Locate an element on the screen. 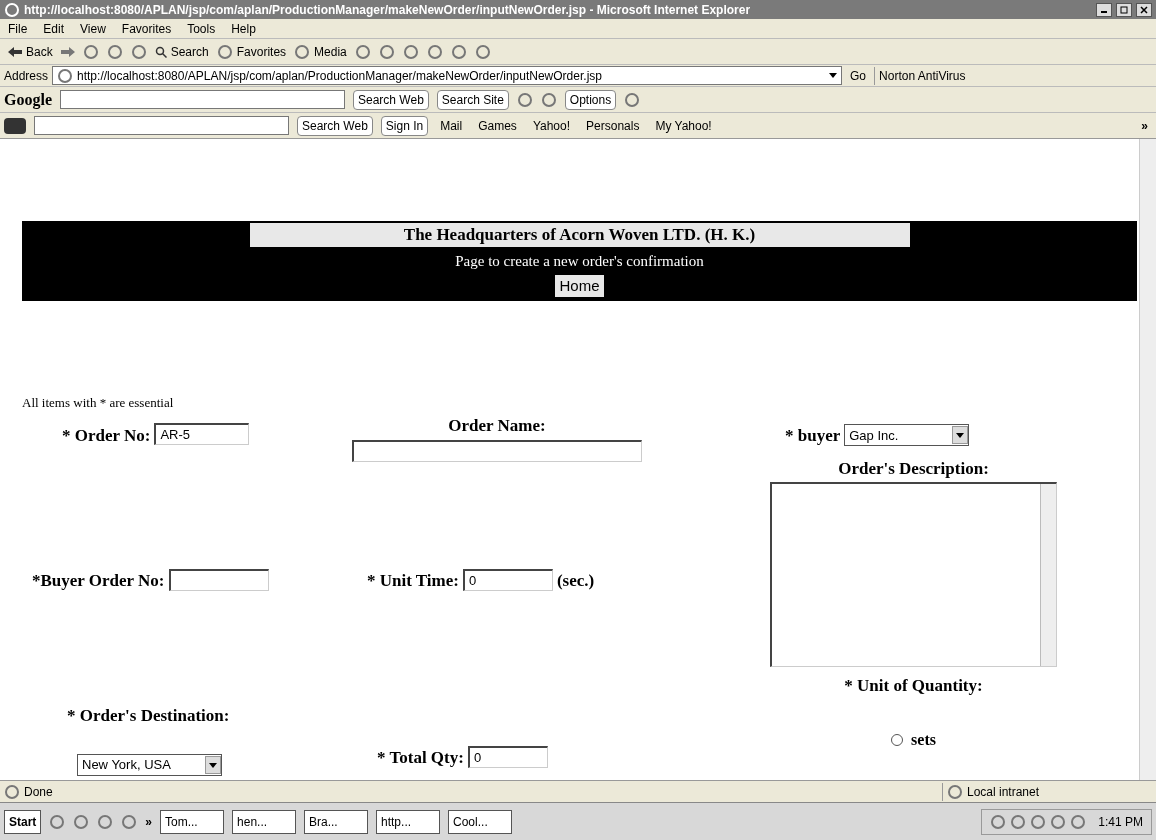  banner-title: The Headquarters of Acorn Woven LTD. (H. K.) is located at coordinates (579, 235).